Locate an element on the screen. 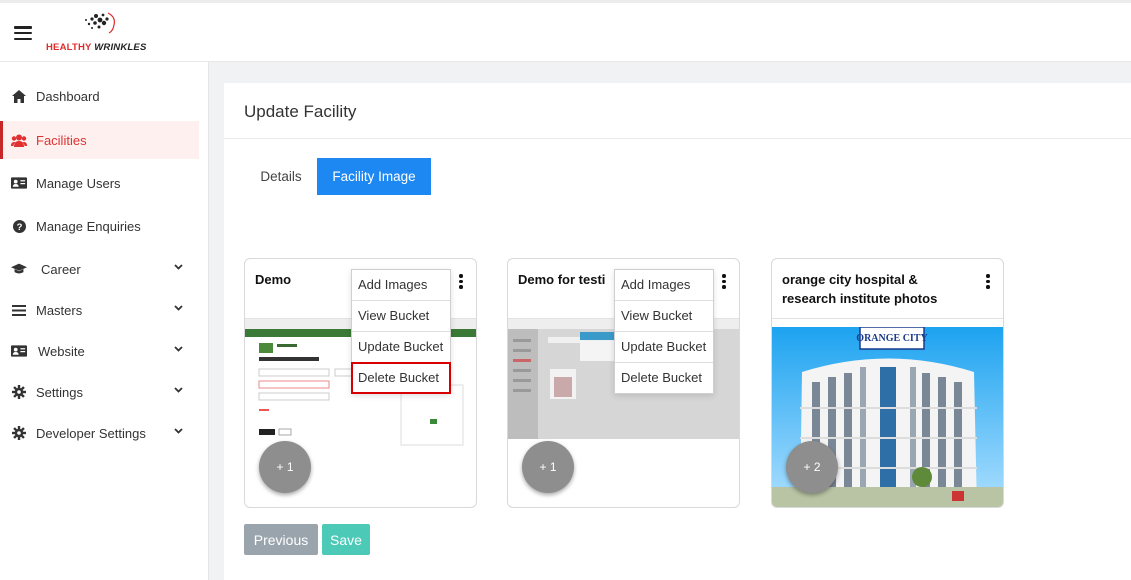 This screenshot has width=1131, height=580. sidebar-item-label: Dashboard is located at coordinates (68, 96).